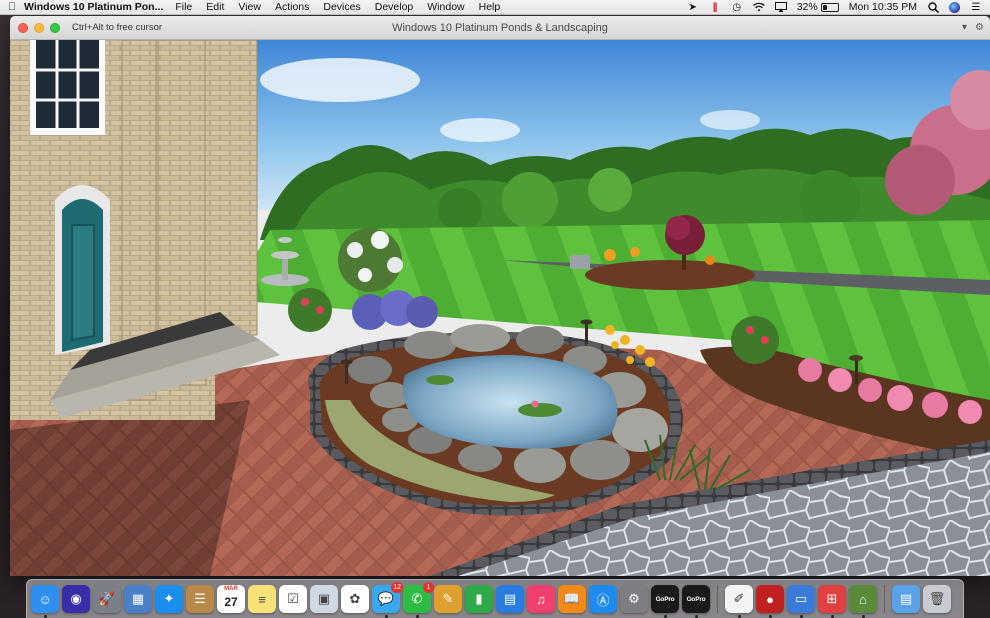 This screenshot has height=618, width=990. What do you see at coordinates (183, 7) in the screenshot?
I see `menu-file: File` at bounding box center [183, 7].